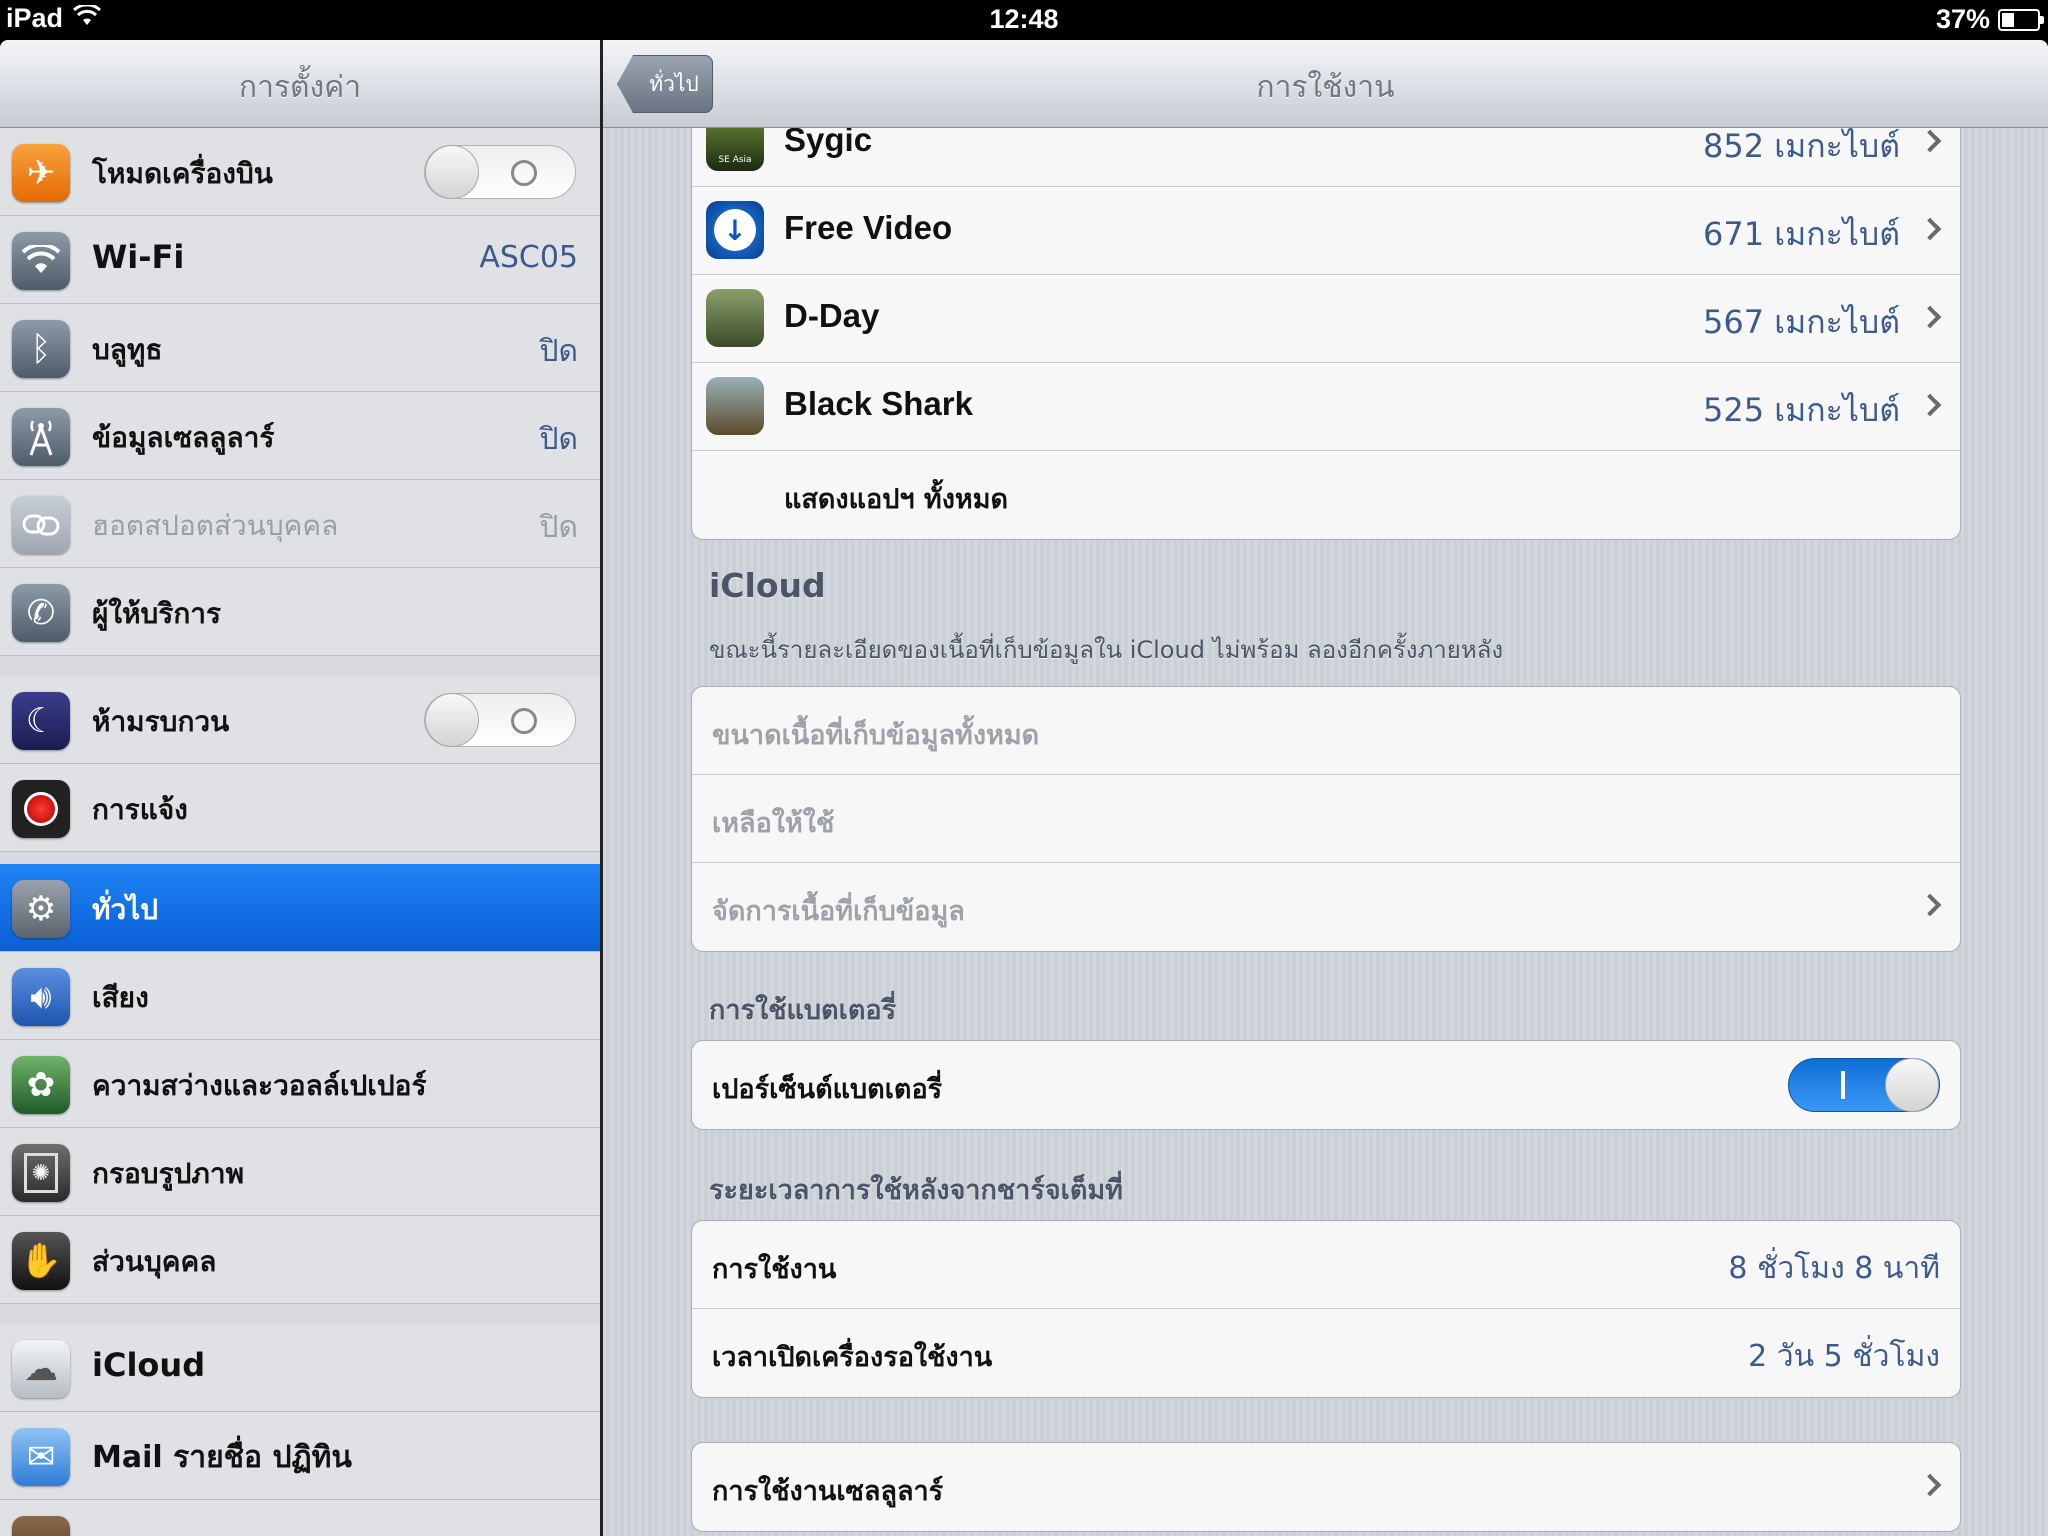 Image resolution: width=2048 pixels, height=1536 pixels. I want to click on notifications-icon, so click(41, 809).